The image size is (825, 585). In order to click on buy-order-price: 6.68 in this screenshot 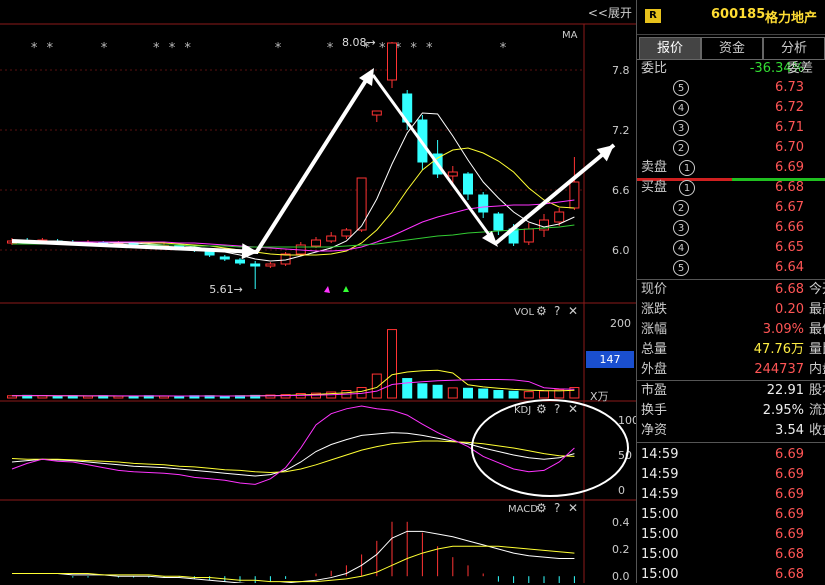, I will do `click(789, 187)`.